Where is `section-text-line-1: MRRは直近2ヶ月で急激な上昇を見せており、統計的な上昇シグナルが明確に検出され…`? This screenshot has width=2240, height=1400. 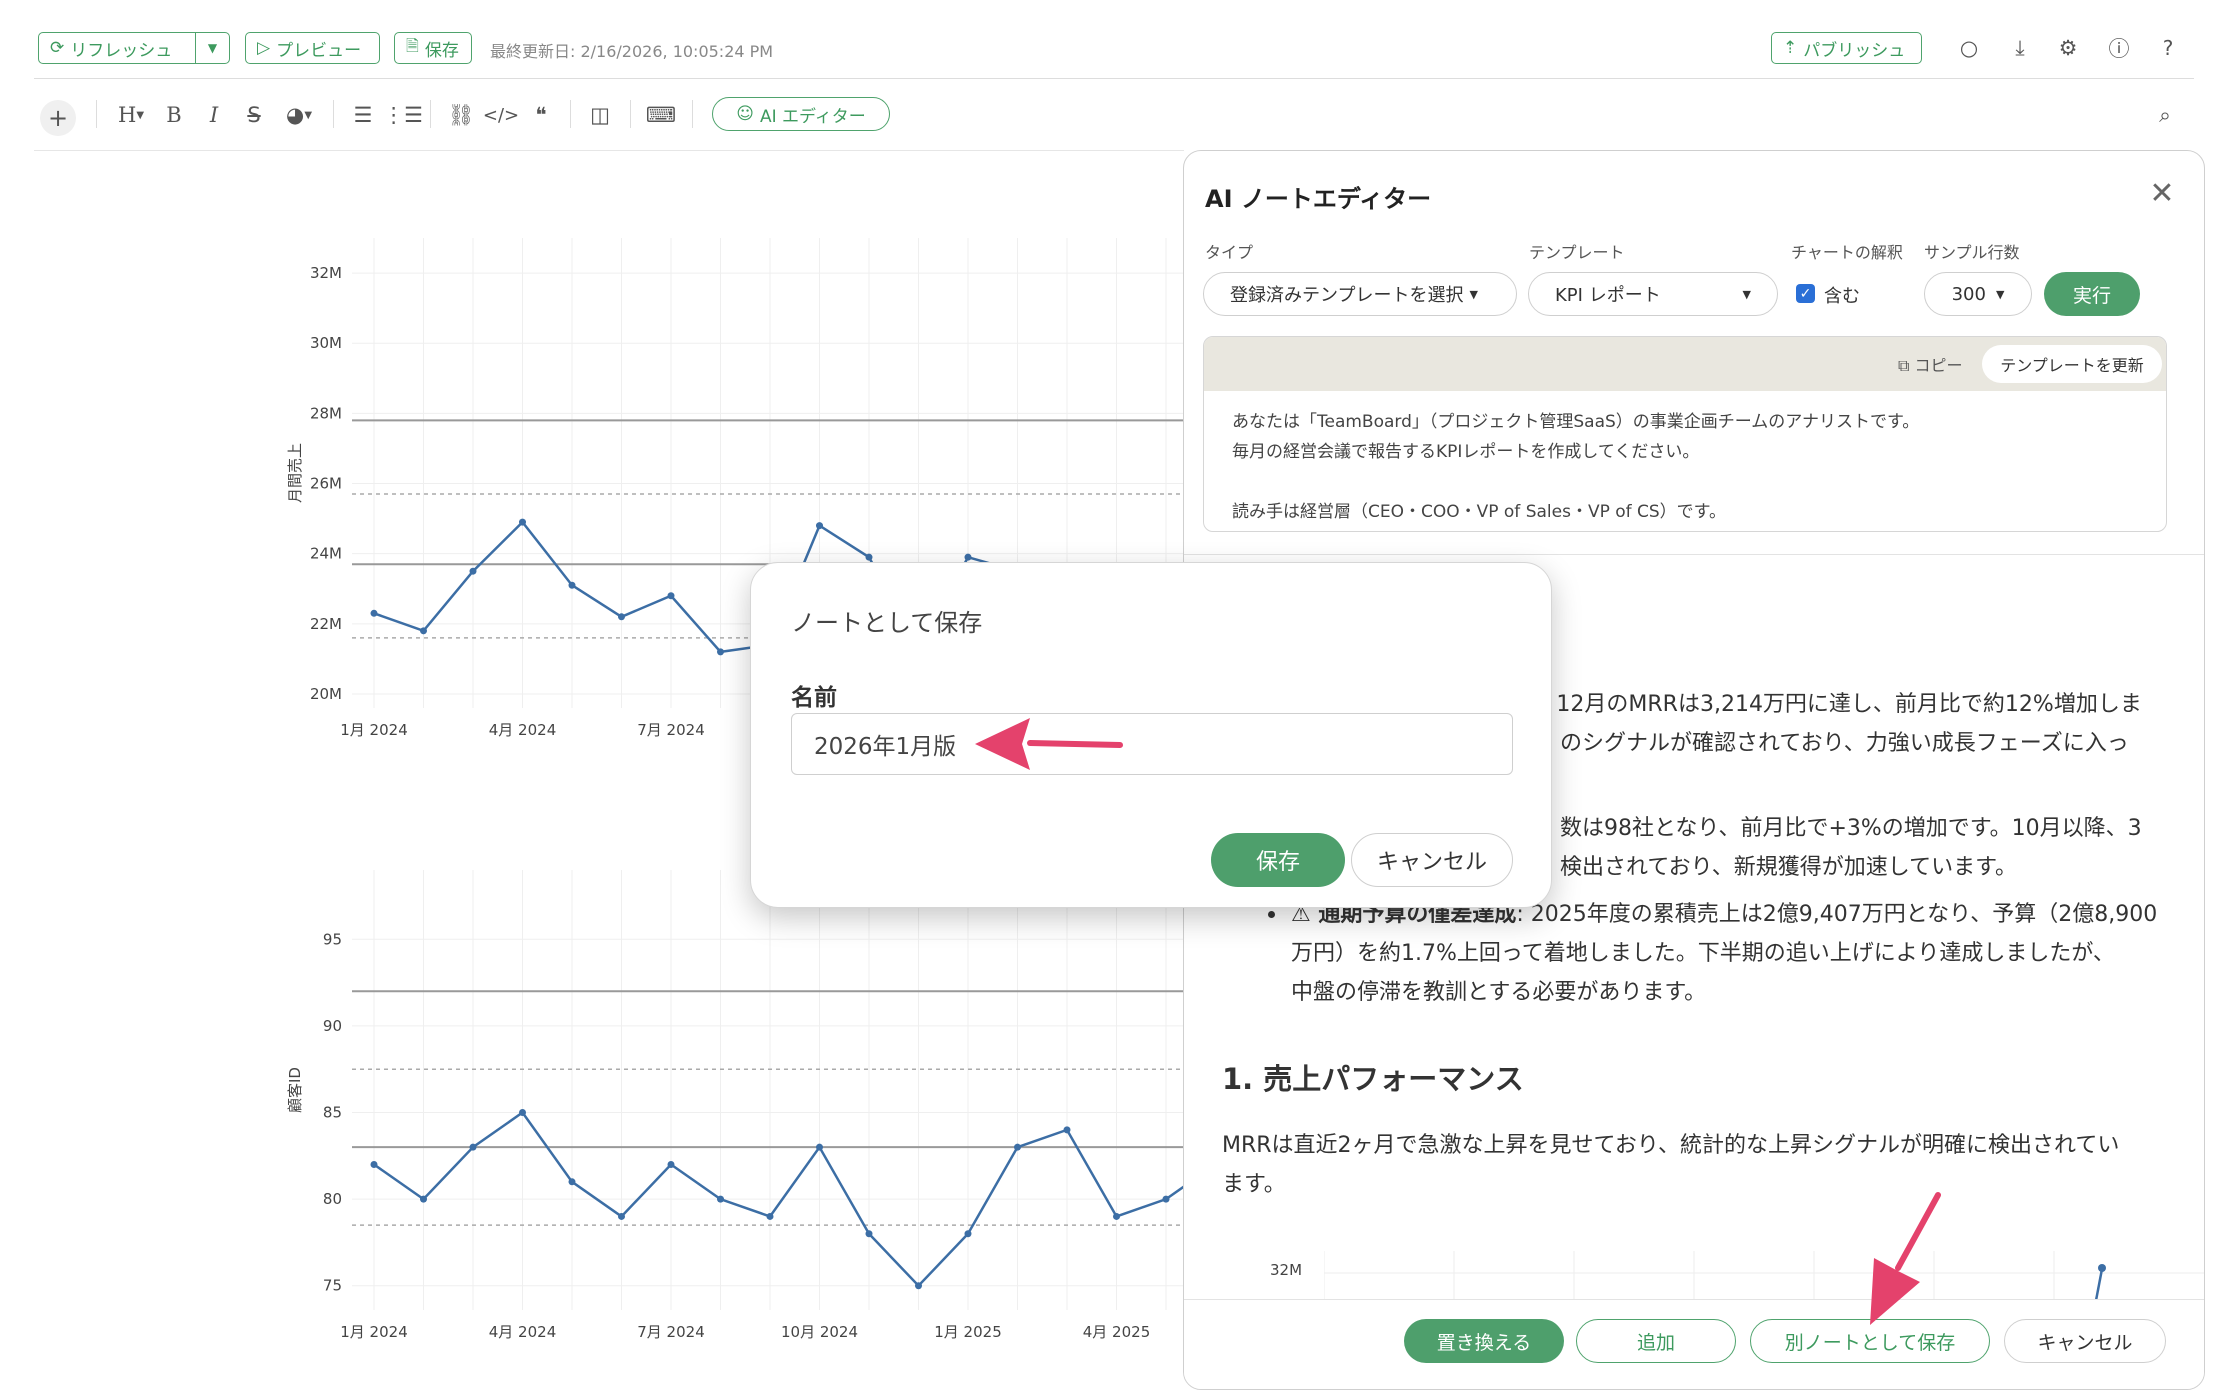
section-text-line-1: MRRは直近2ヶ月で急激な上昇を見せており、統計的な上昇シグナルが明確に検出され… is located at coordinates (1671, 1145).